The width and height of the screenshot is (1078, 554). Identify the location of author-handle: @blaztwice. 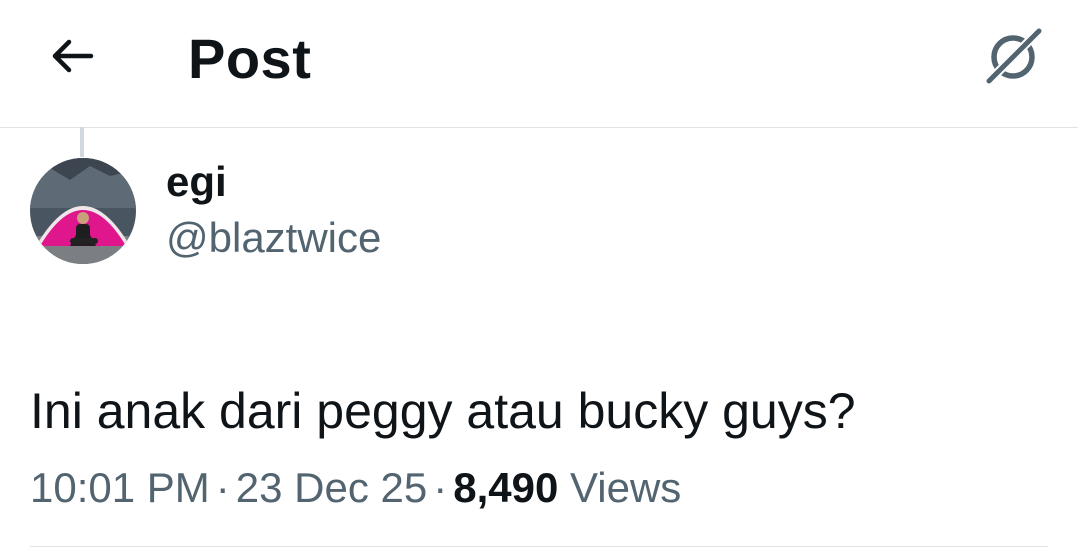
(273, 238).